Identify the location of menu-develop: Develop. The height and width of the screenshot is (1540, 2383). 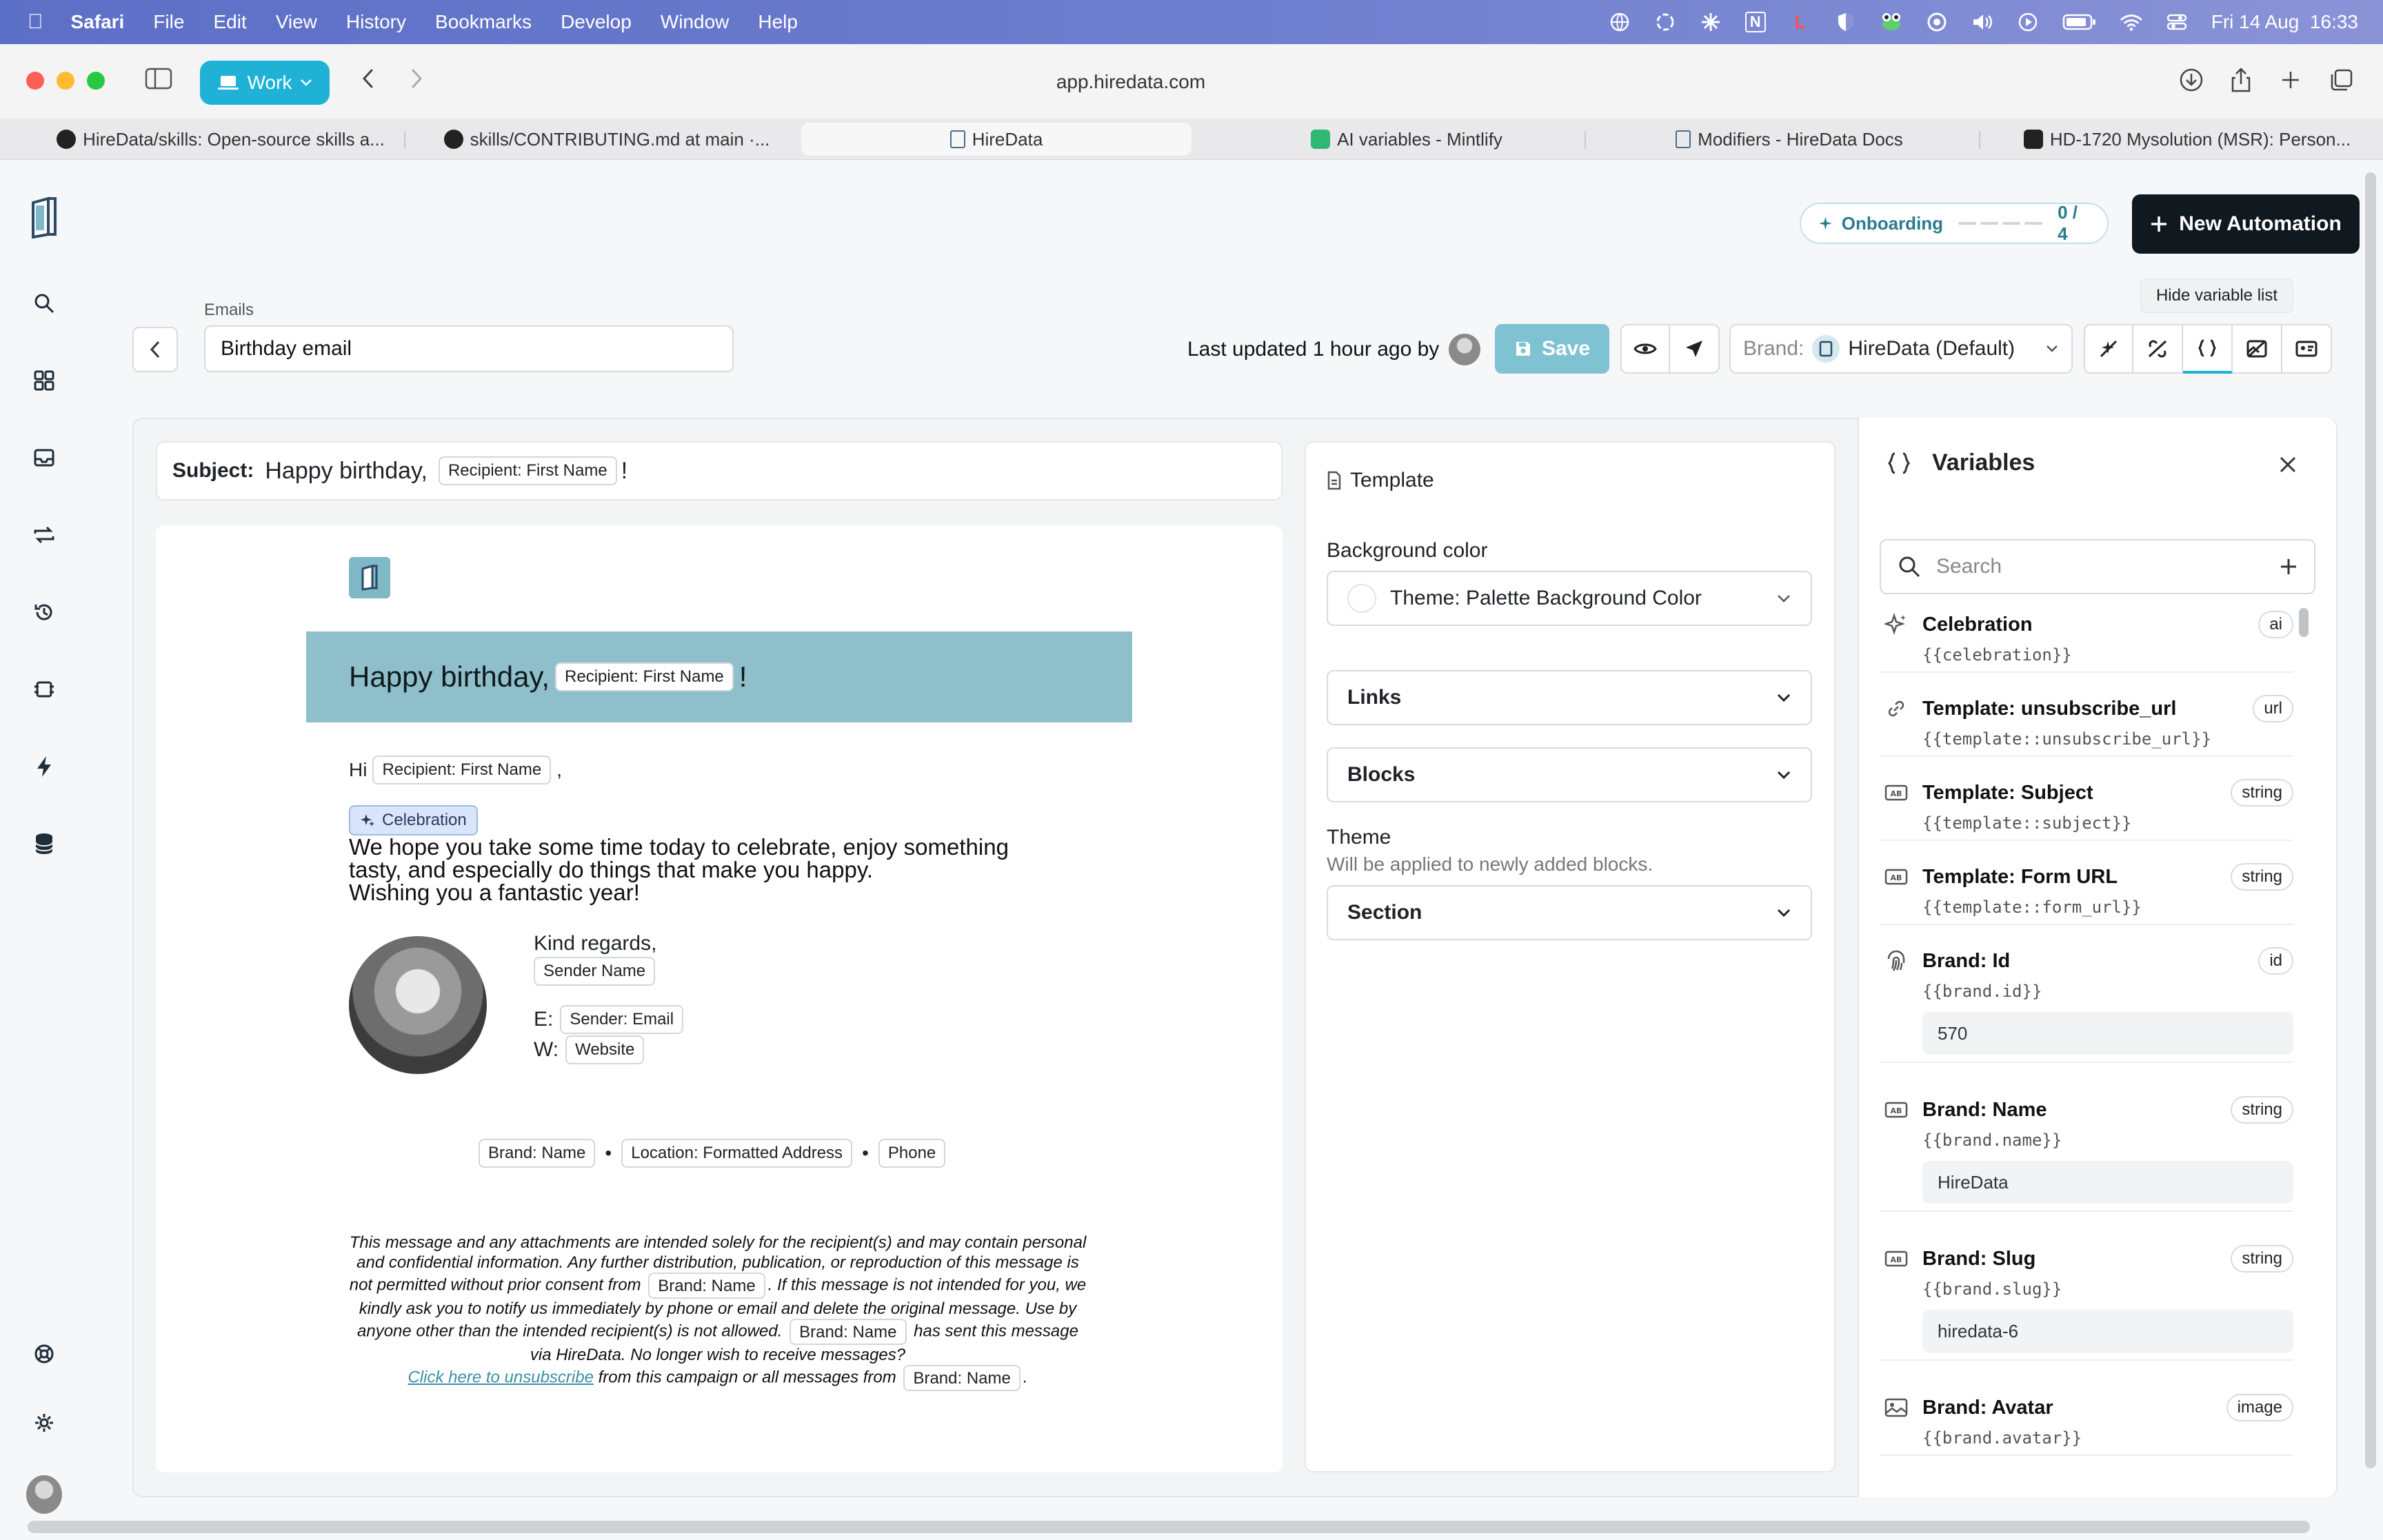
(596, 22).